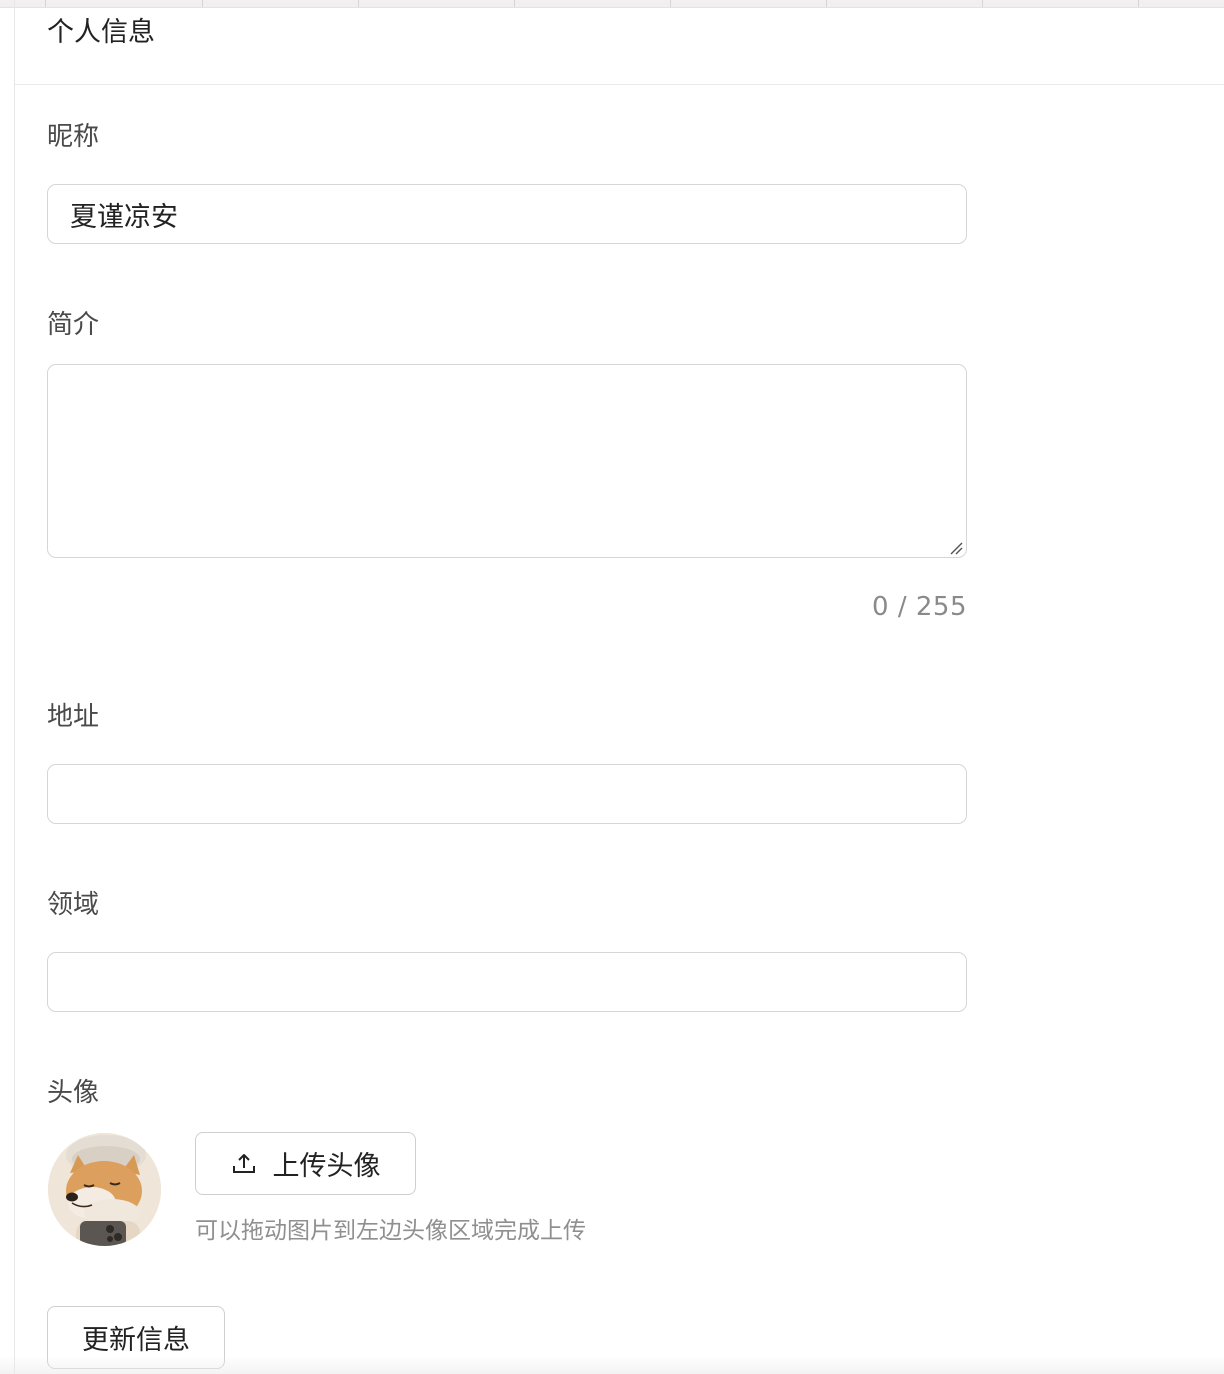 The image size is (1224, 1374). Describe the element at coordinates (73, 137) in the screenshot. I see `nickname-label: 昵称` at that location.